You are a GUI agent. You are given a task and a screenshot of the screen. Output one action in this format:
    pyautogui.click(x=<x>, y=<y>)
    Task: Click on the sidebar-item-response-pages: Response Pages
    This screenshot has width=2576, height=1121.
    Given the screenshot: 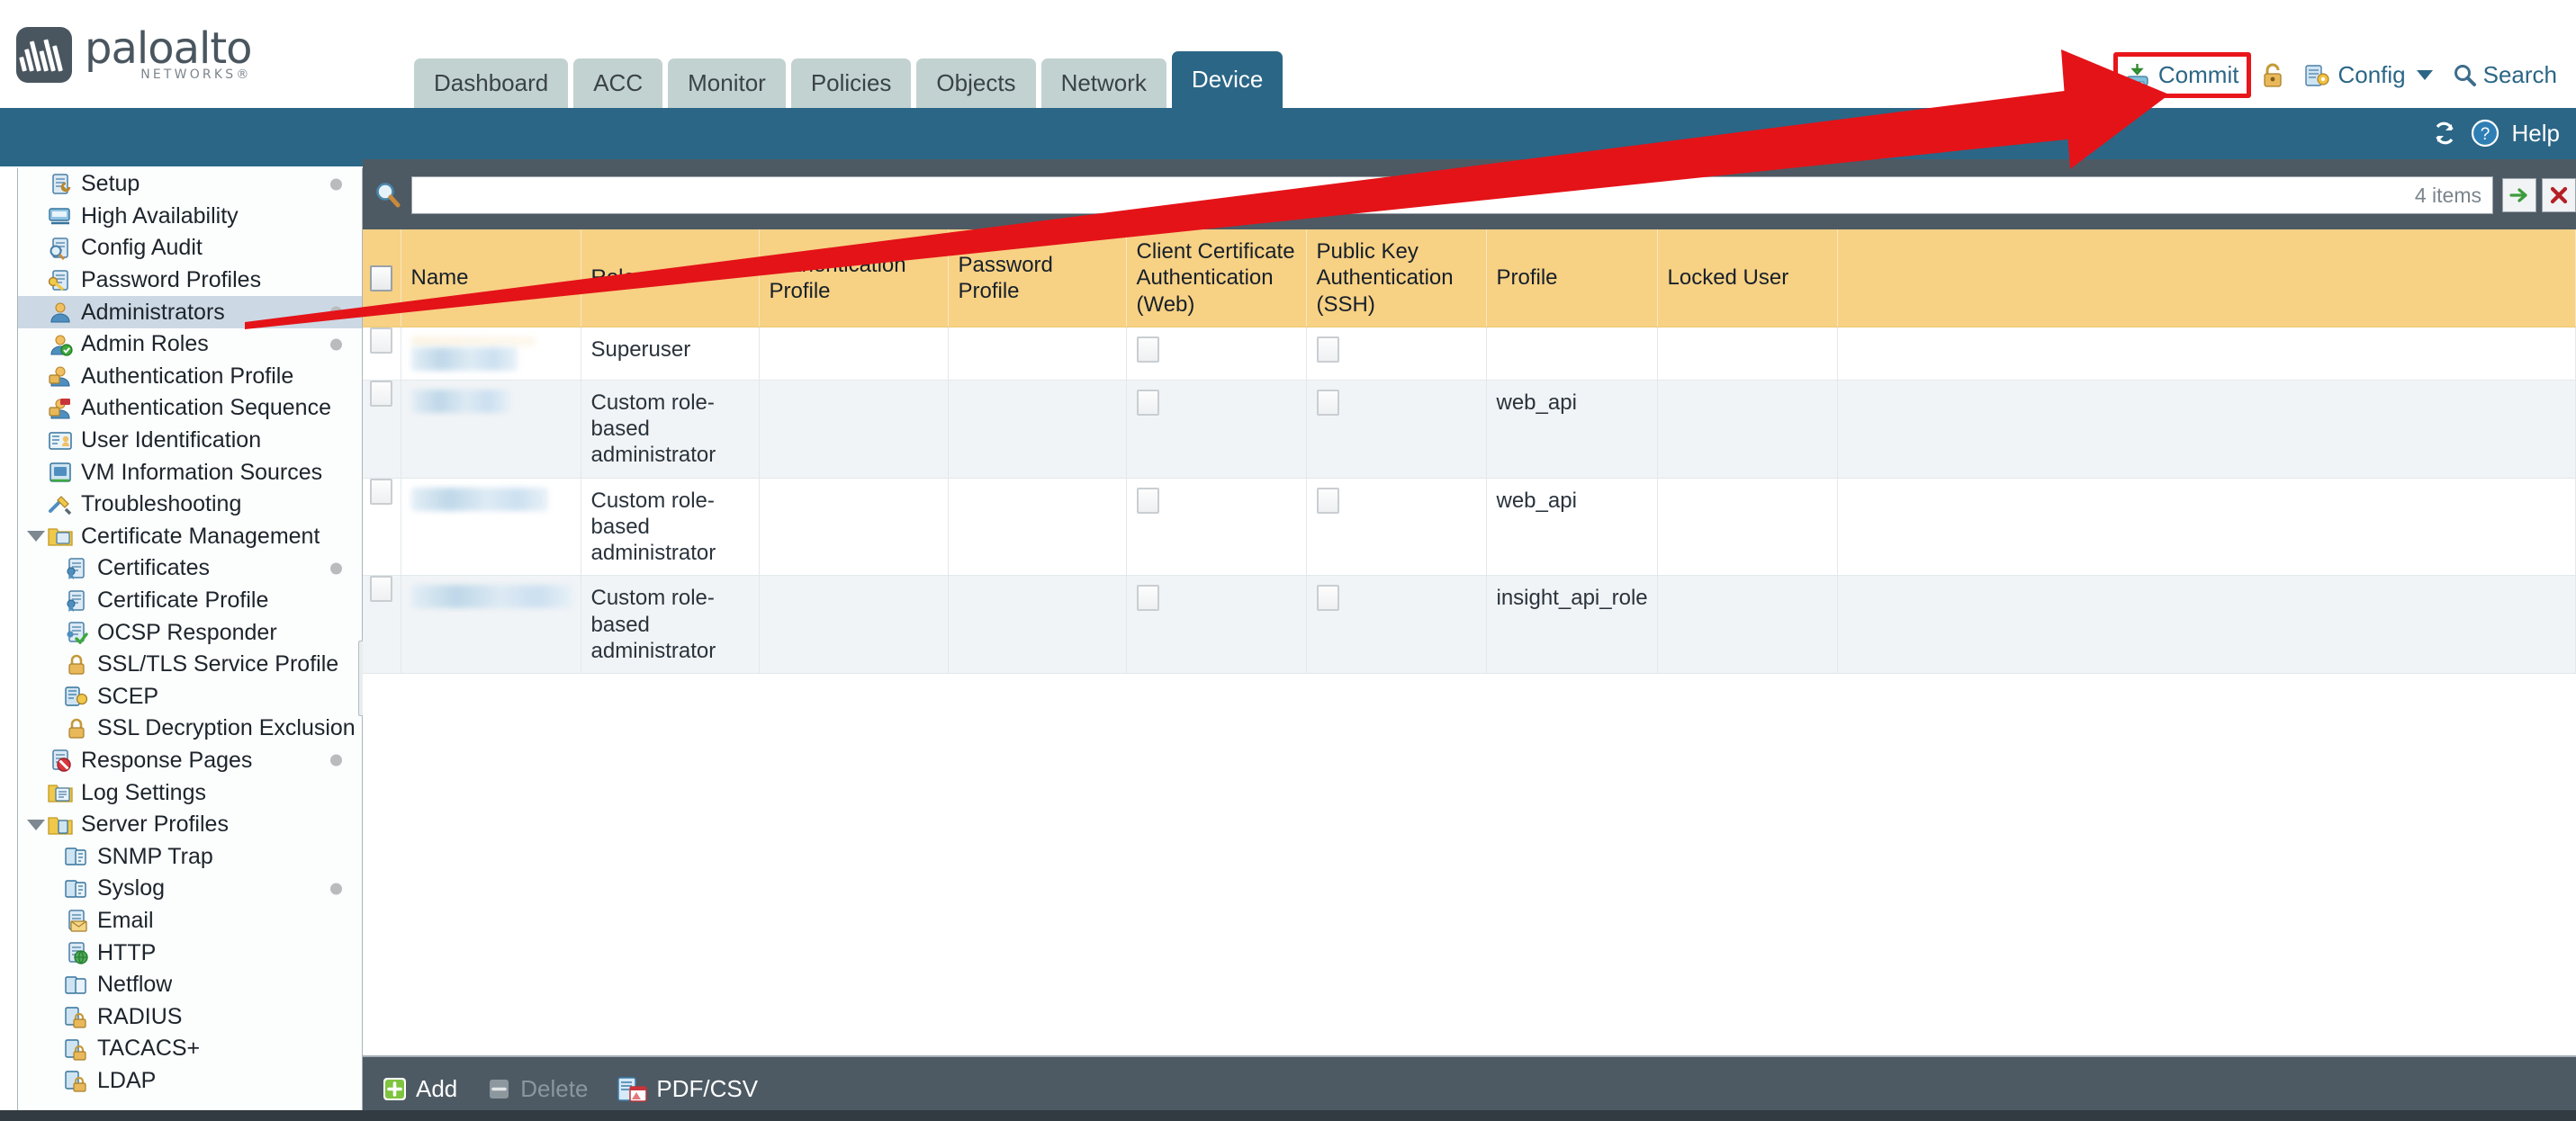 What is the action you would take?
    pyautogui.click(x=190, y=761)
    